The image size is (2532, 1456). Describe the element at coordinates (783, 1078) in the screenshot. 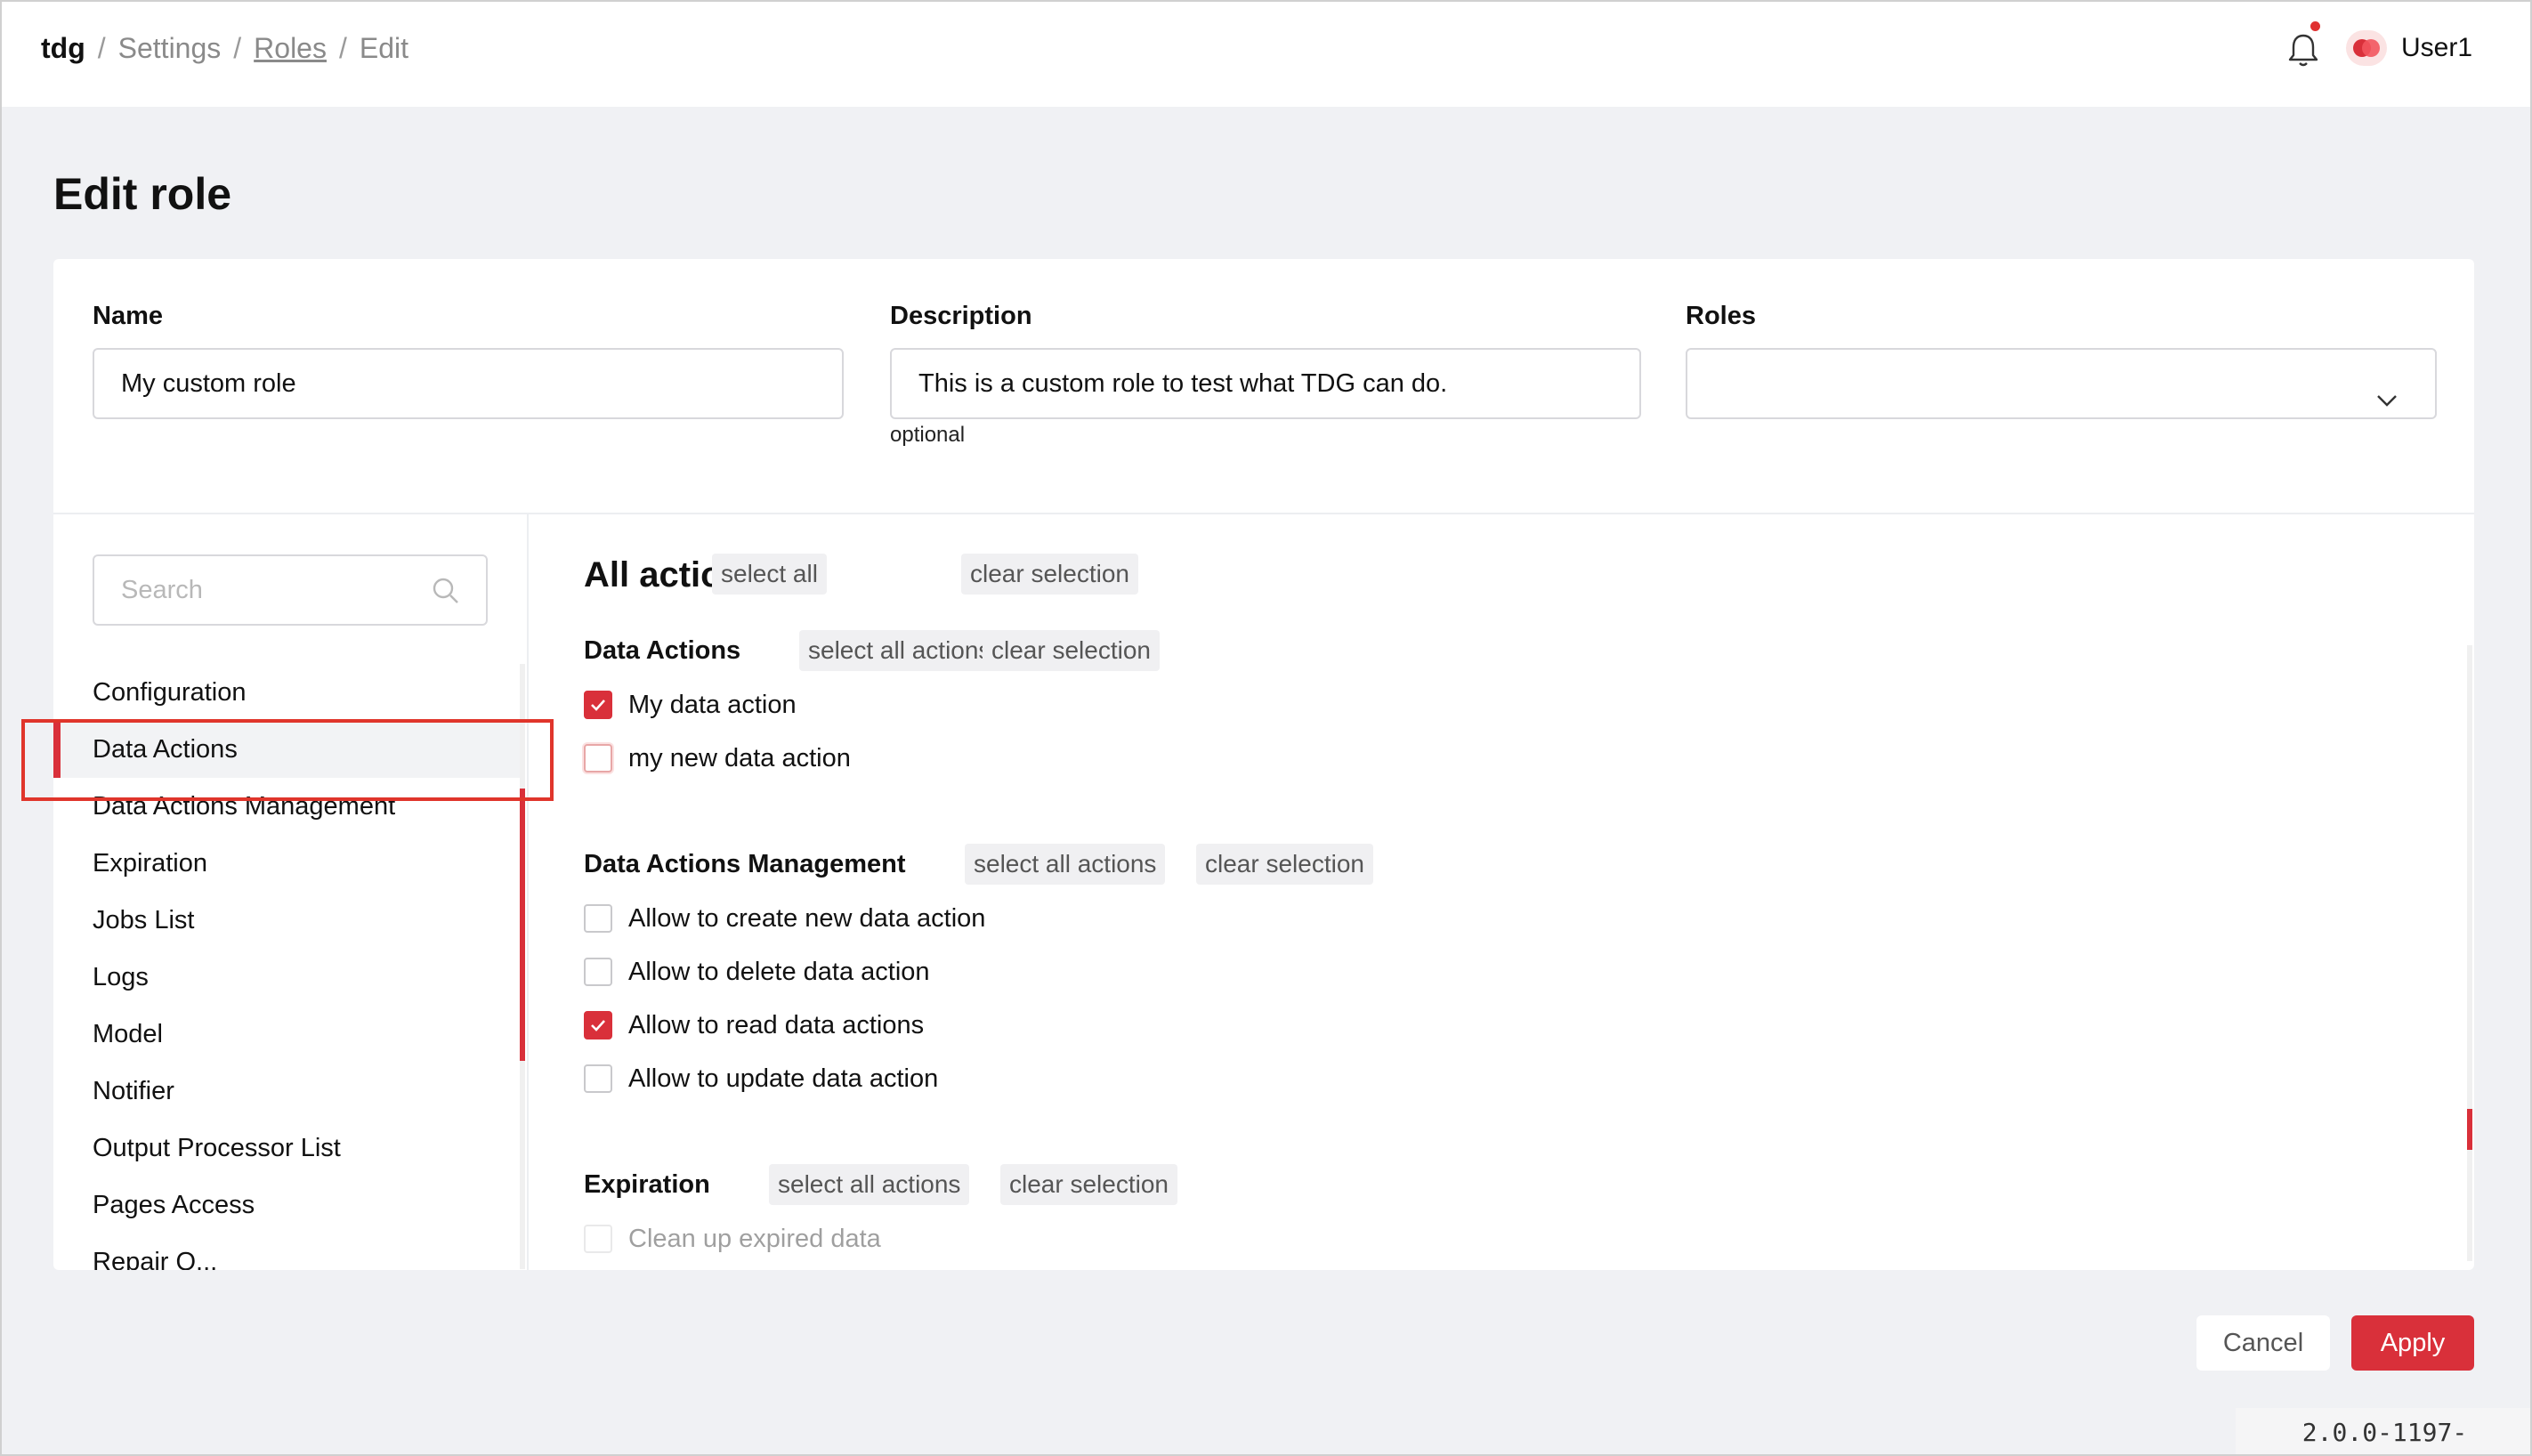

I see `checkbox-label: Allow to update data action` at that location.